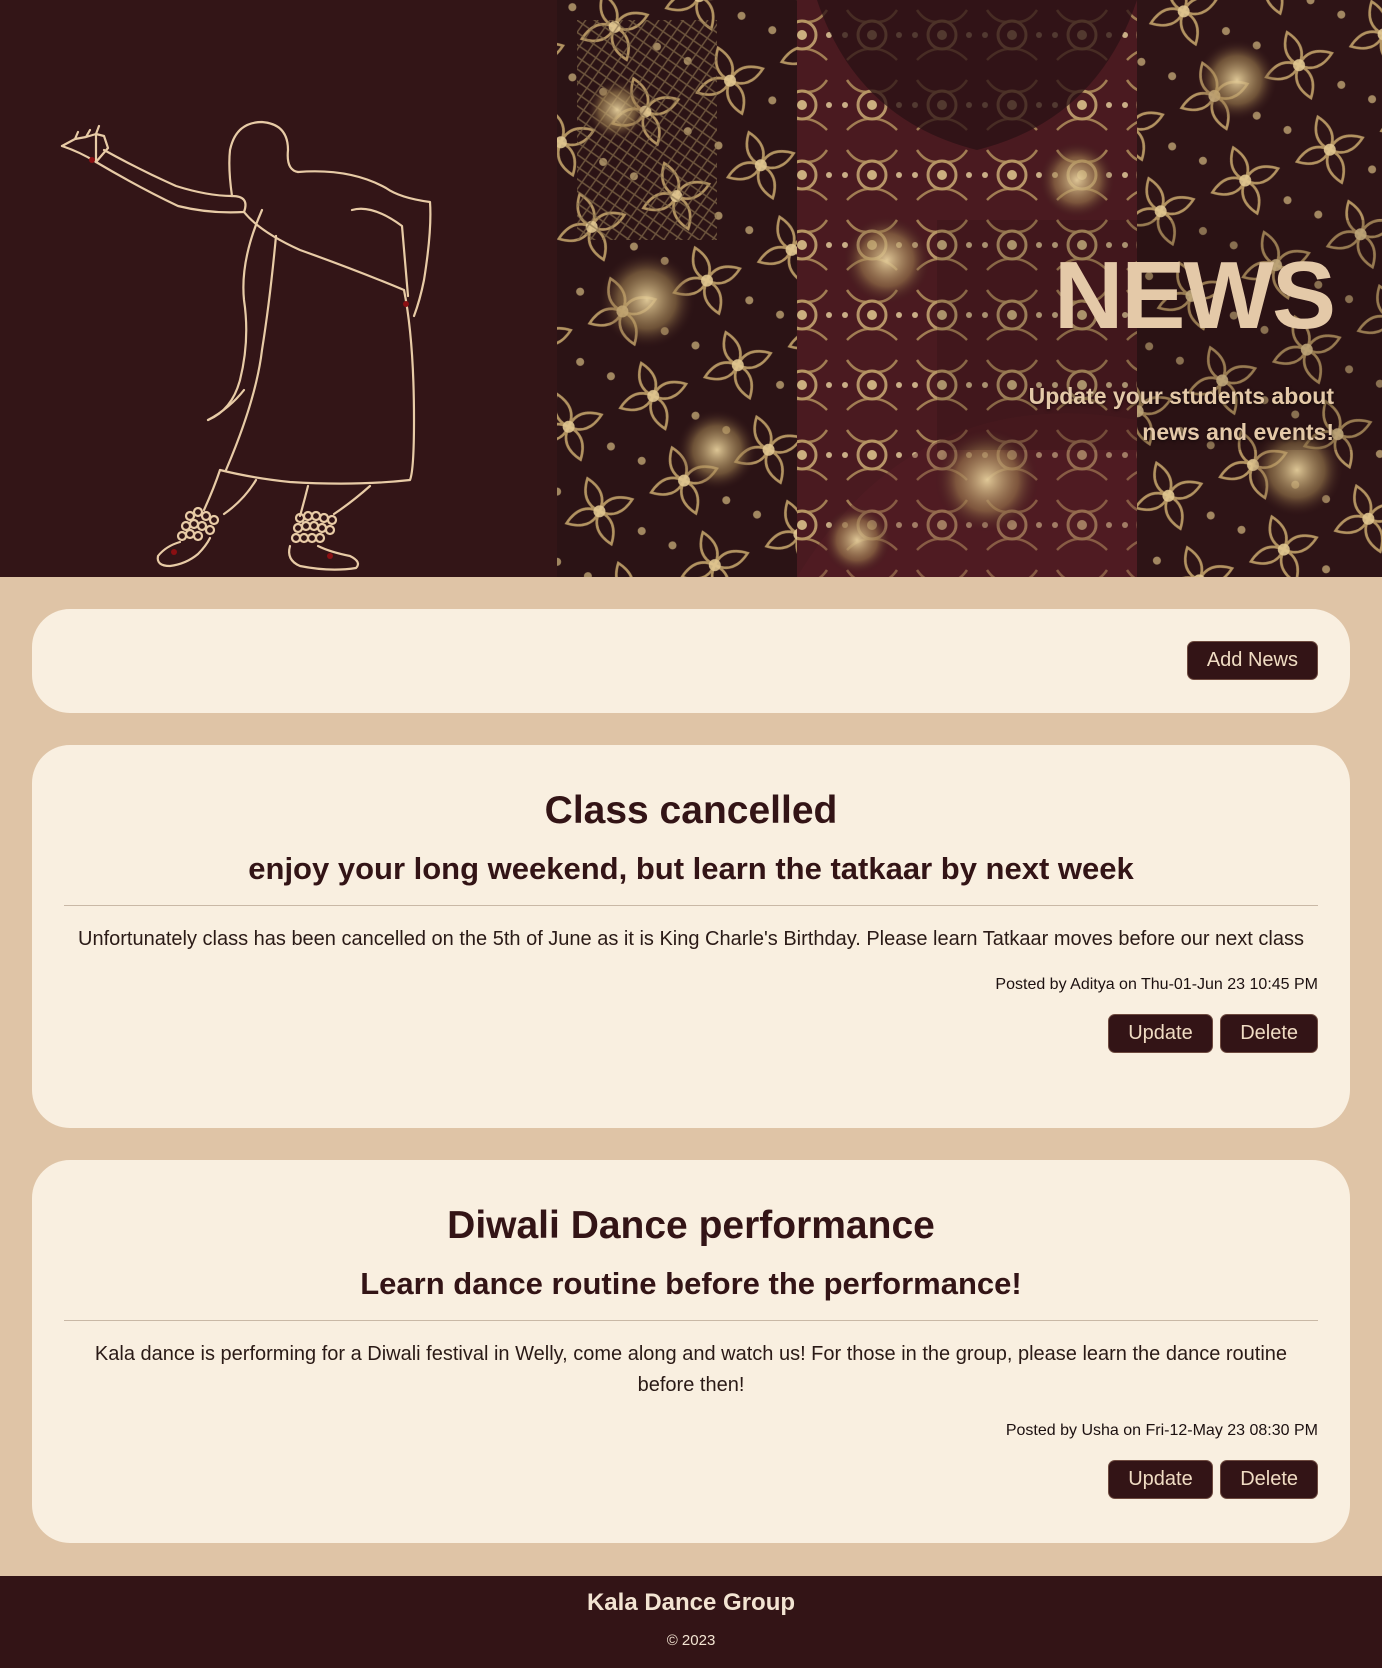  Describe the element at coordinates (691, 1602) in the screenshot. I see `footer-title: Kala Dance Group` at that location.